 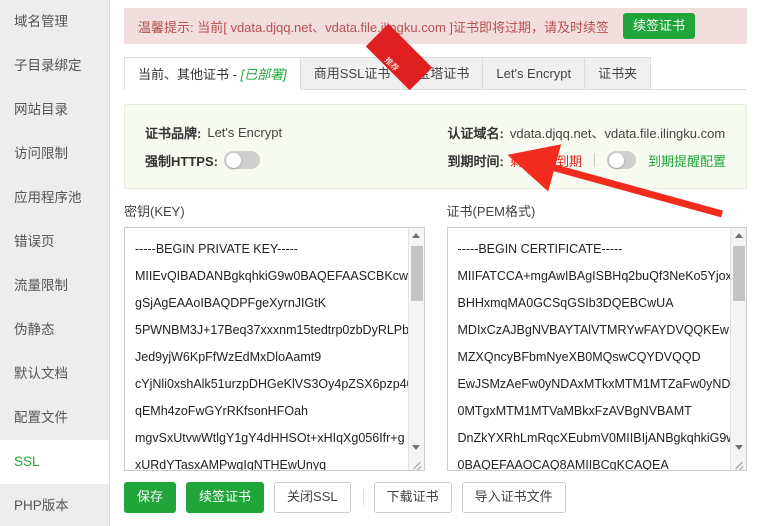 I want to click on sidebar-item-app-pool: 应用程序池, so click(x=54, y=198).